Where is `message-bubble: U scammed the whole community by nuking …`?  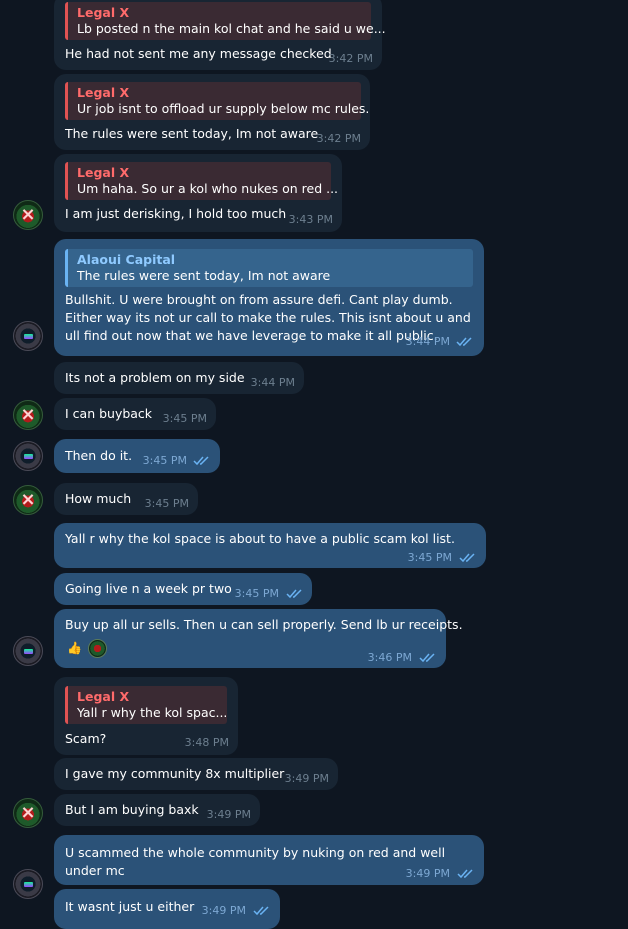
message-bubble: U scammed the whole community by nuking … is located at coordinates (269, 860).